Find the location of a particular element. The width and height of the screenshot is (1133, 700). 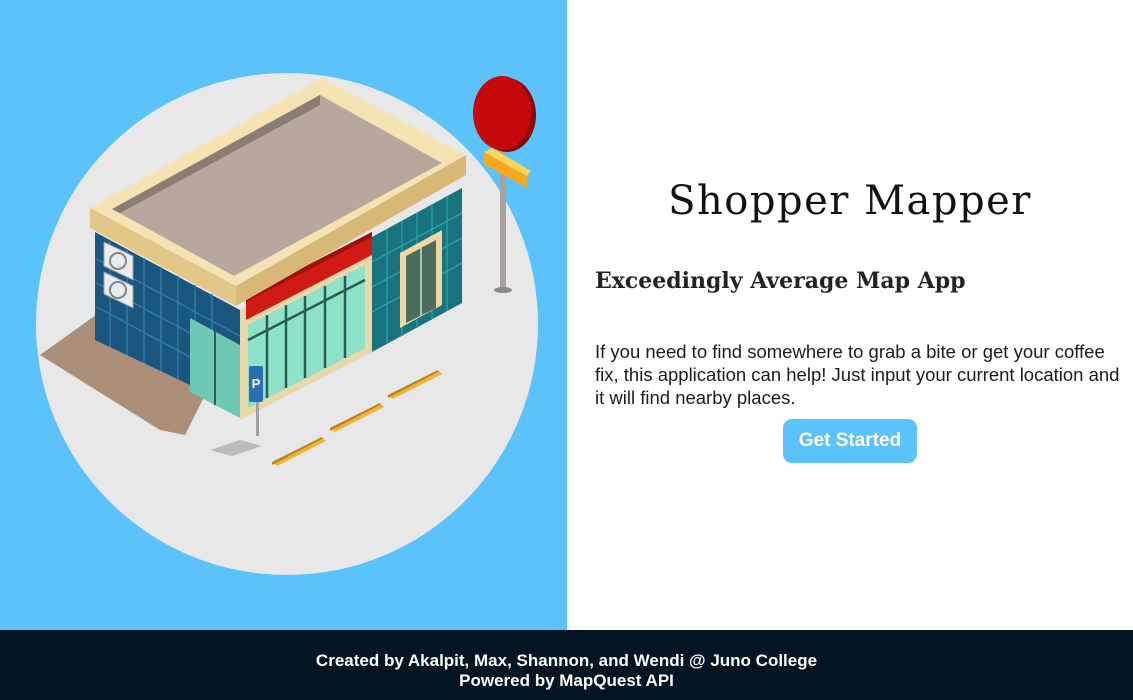

footer-powered-by: Powered by MapQuest API is located at coordinates (566, 680).